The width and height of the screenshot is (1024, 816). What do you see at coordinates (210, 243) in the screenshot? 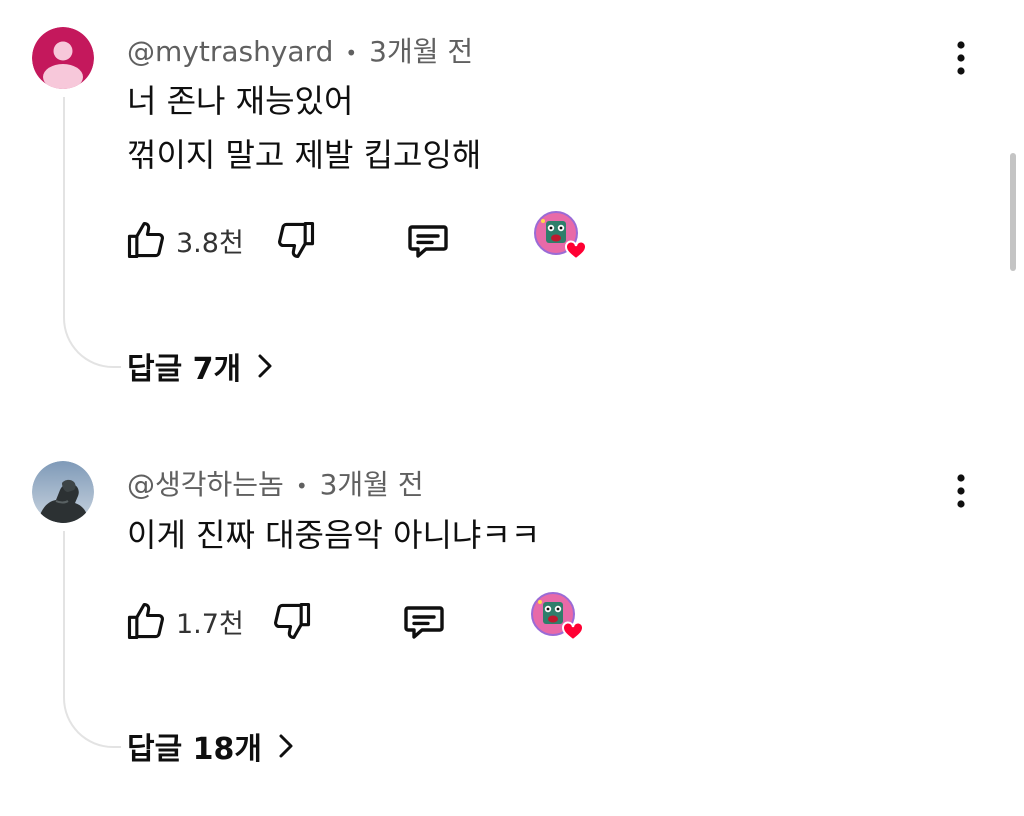
I see `like-count: 3.8천` at bounding box center [210, 243].